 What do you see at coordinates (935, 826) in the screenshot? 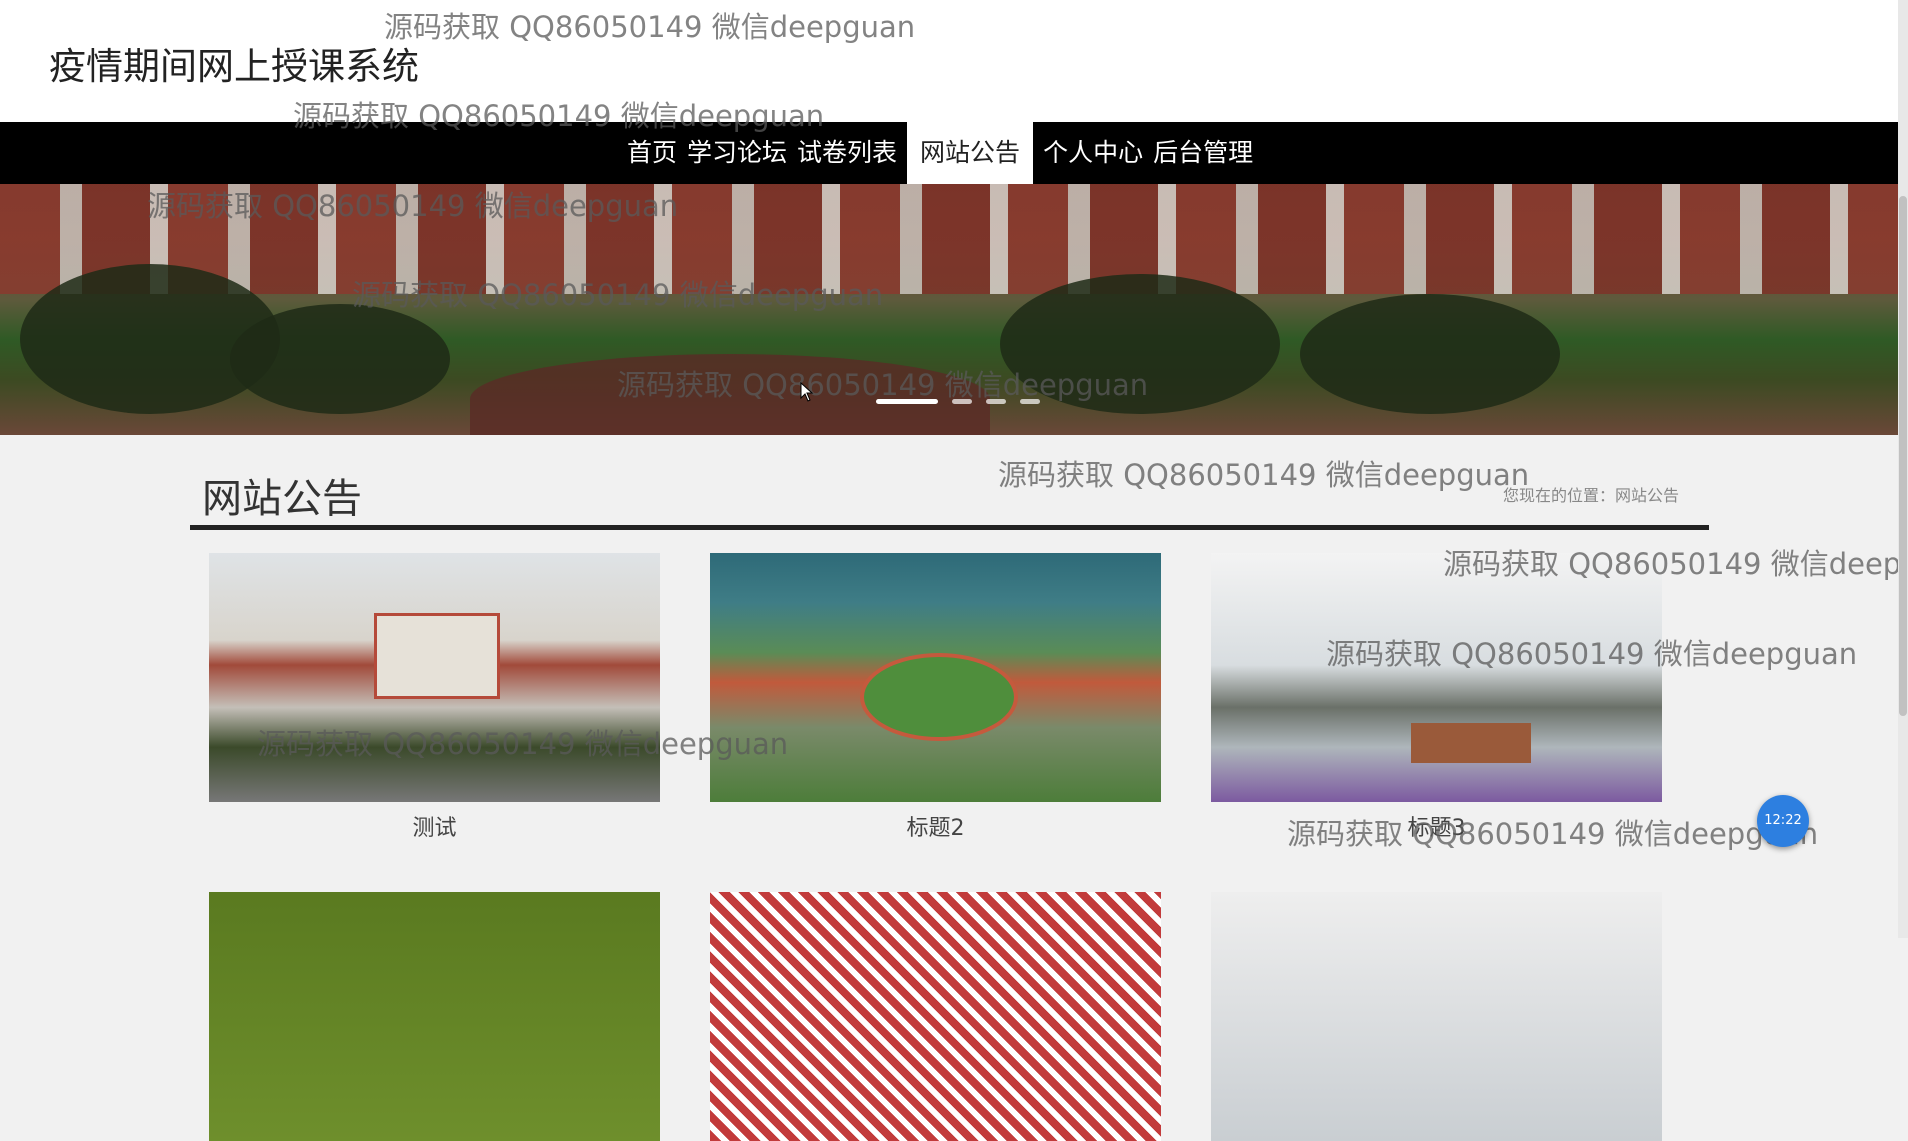
I see `announcement-title: 标题2` at bounding box center [935, 826].